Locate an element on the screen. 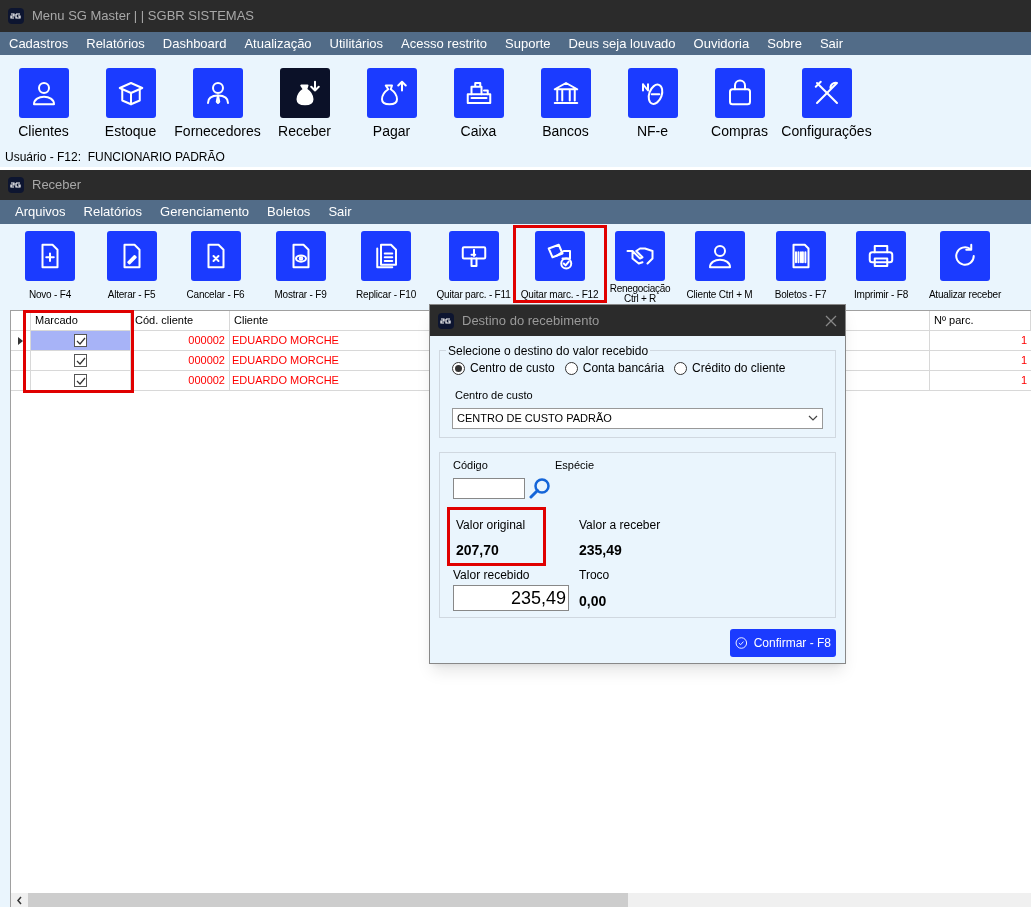 The width and height of the screenshot is (1031, 907). toolbar-label: Boletos - F7 is located at coordinates (800, 295).